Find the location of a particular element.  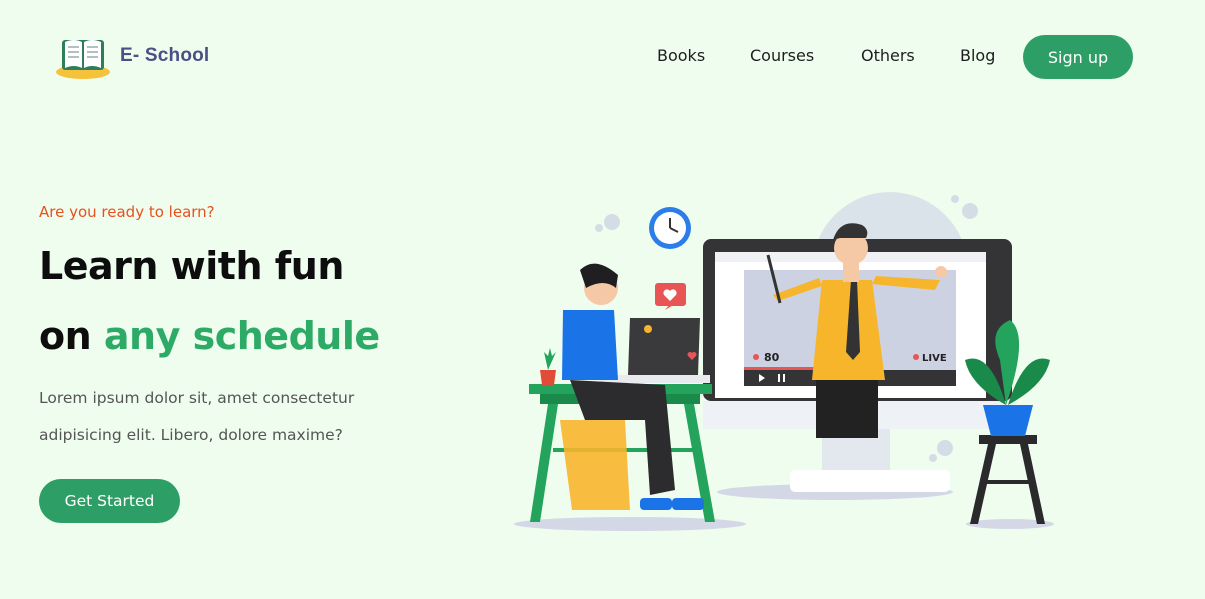

hero-title-accent: any schedule is located at coordinates (241, 336).